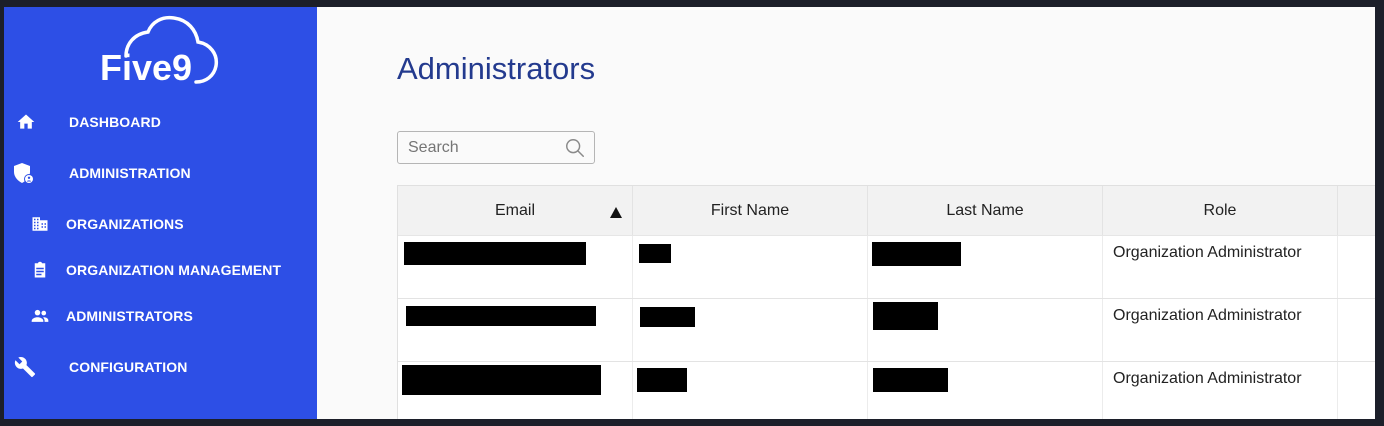 The height and width of the screenshot is (426, 1384). I want to click on column-header-label: Email, so click(514, 210).